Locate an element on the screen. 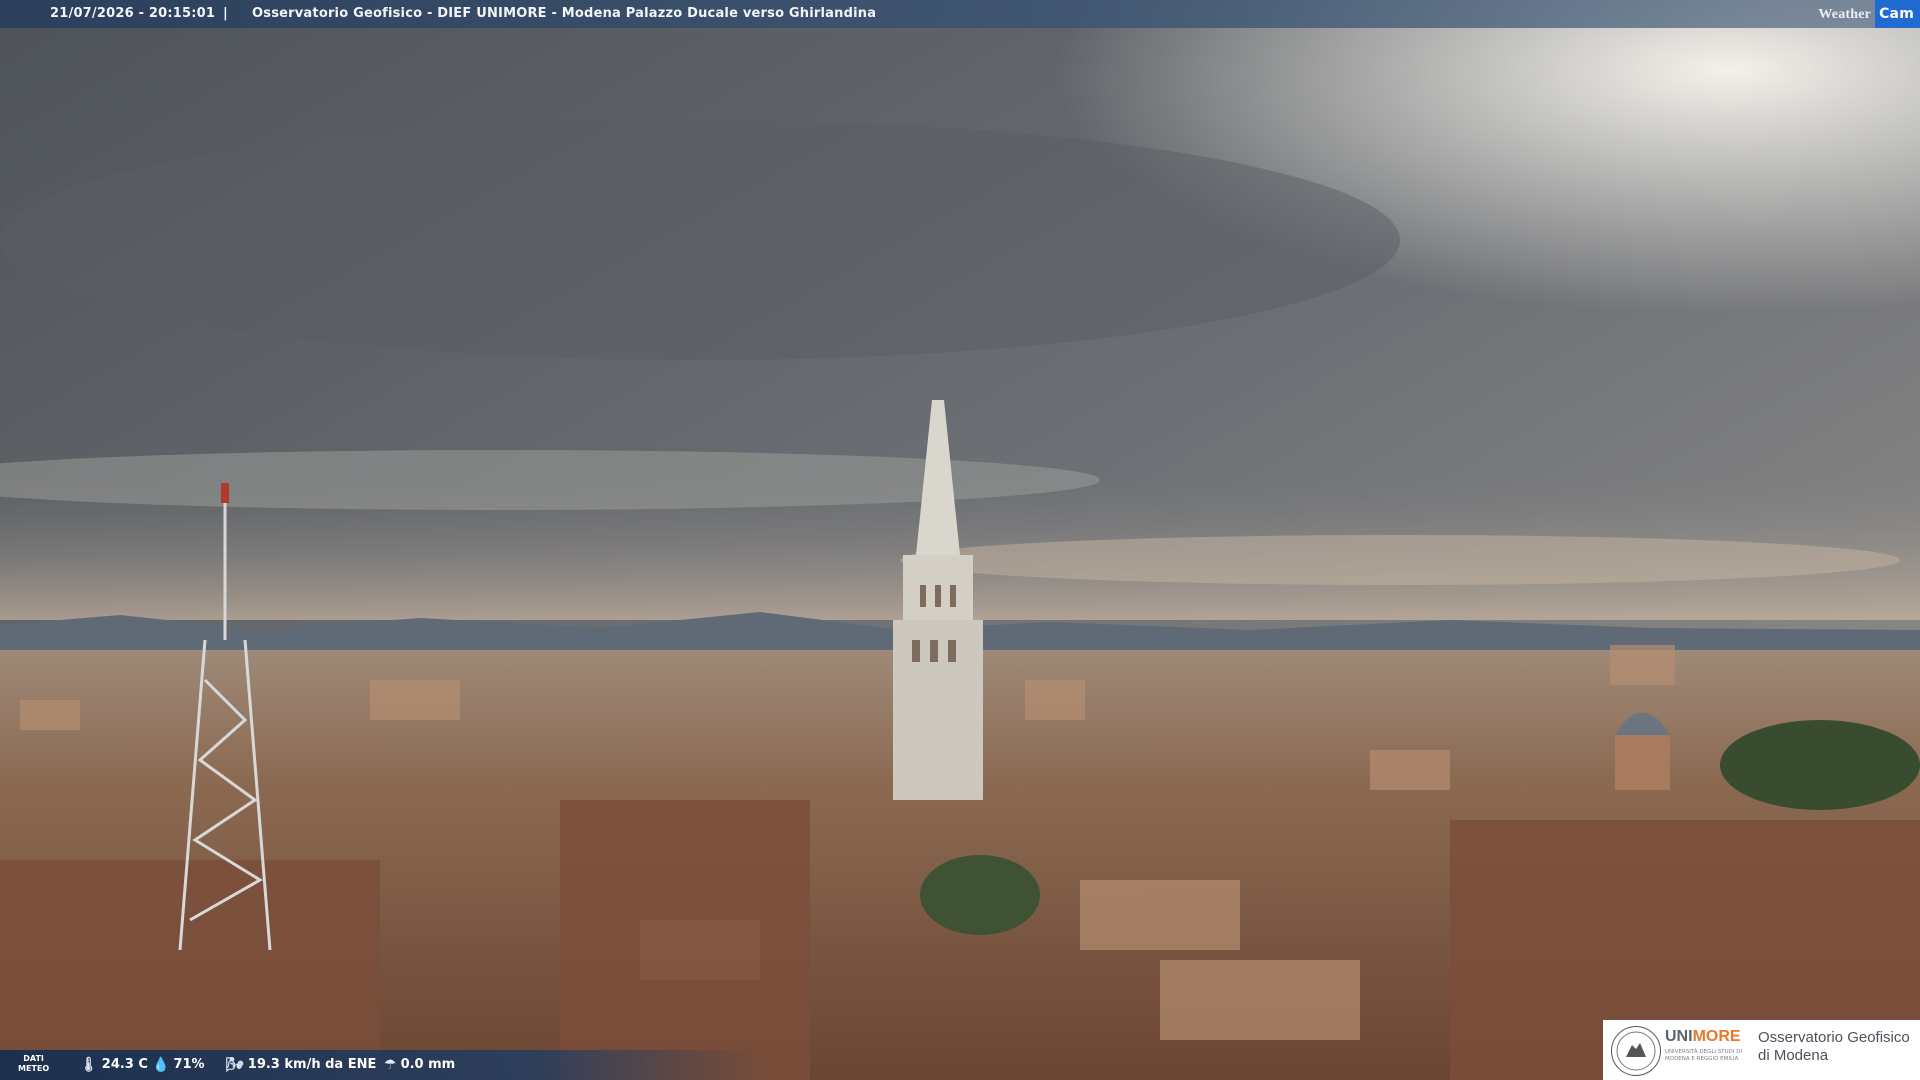 This screenshot has width=1920, height=1080. wind-icon: 🌬 is located at coordinates (235, 1065).